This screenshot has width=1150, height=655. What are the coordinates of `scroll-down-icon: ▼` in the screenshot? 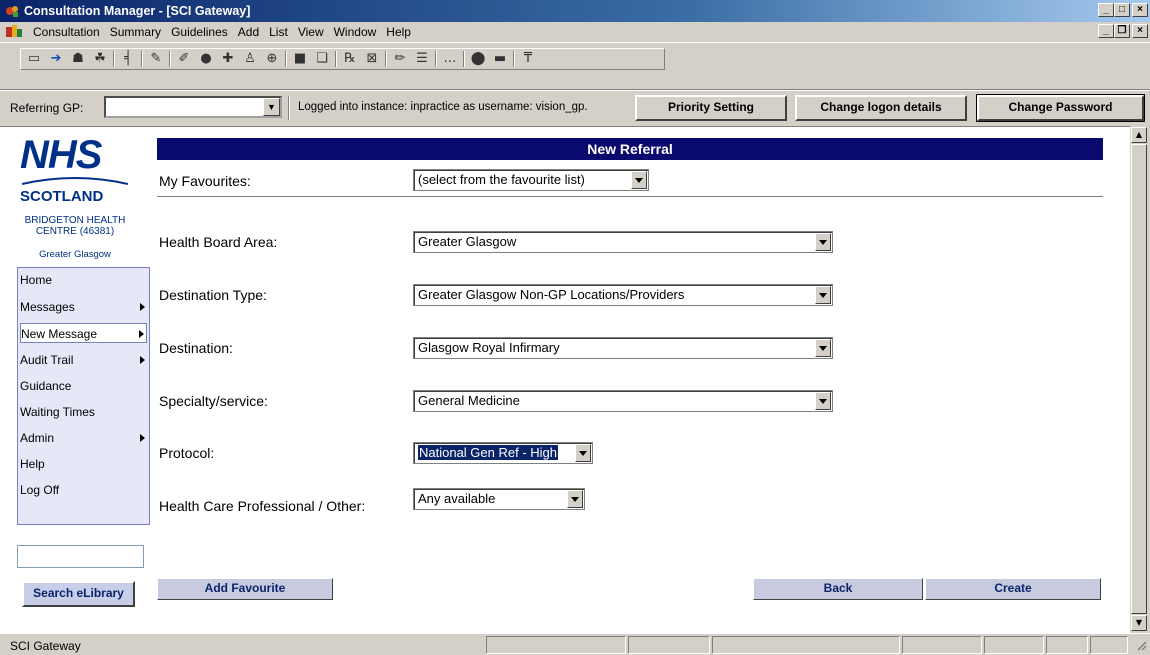 It's located at (1139, 623).